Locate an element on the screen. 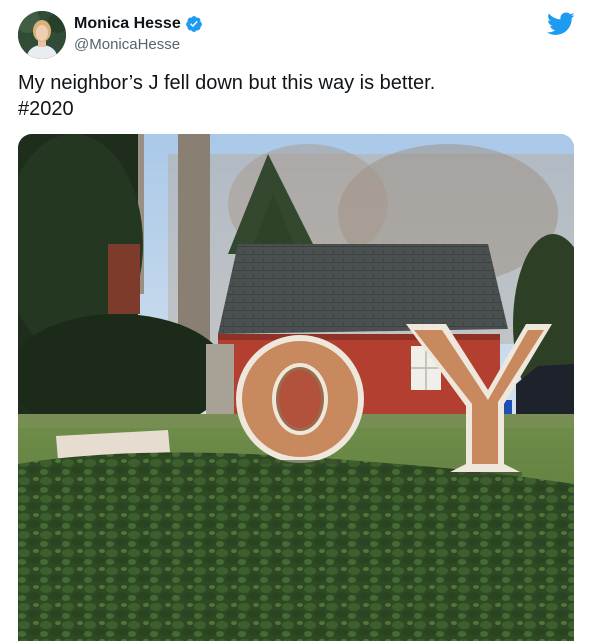  display-name: Monica Hesse is located at coordinates (127, 24).